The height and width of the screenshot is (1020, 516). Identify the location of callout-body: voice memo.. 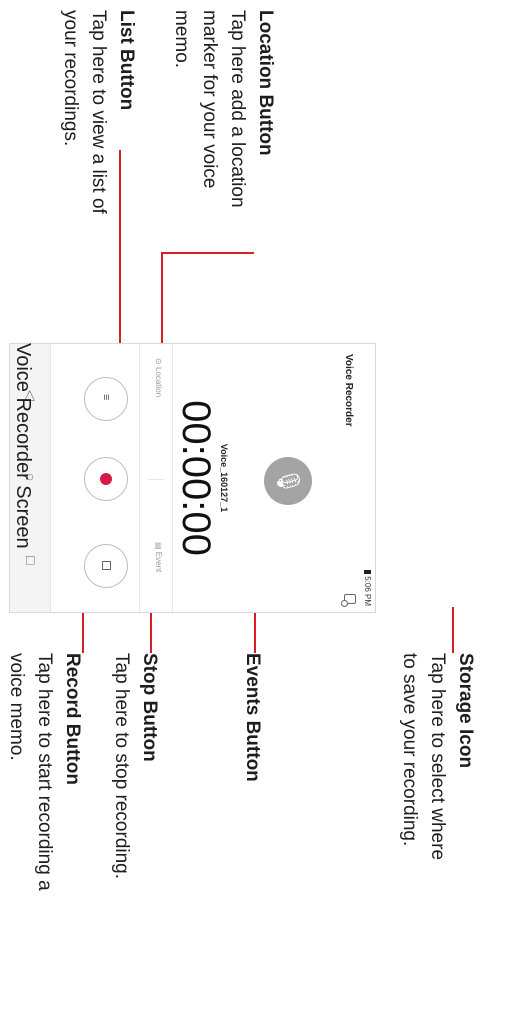
(16, 707).